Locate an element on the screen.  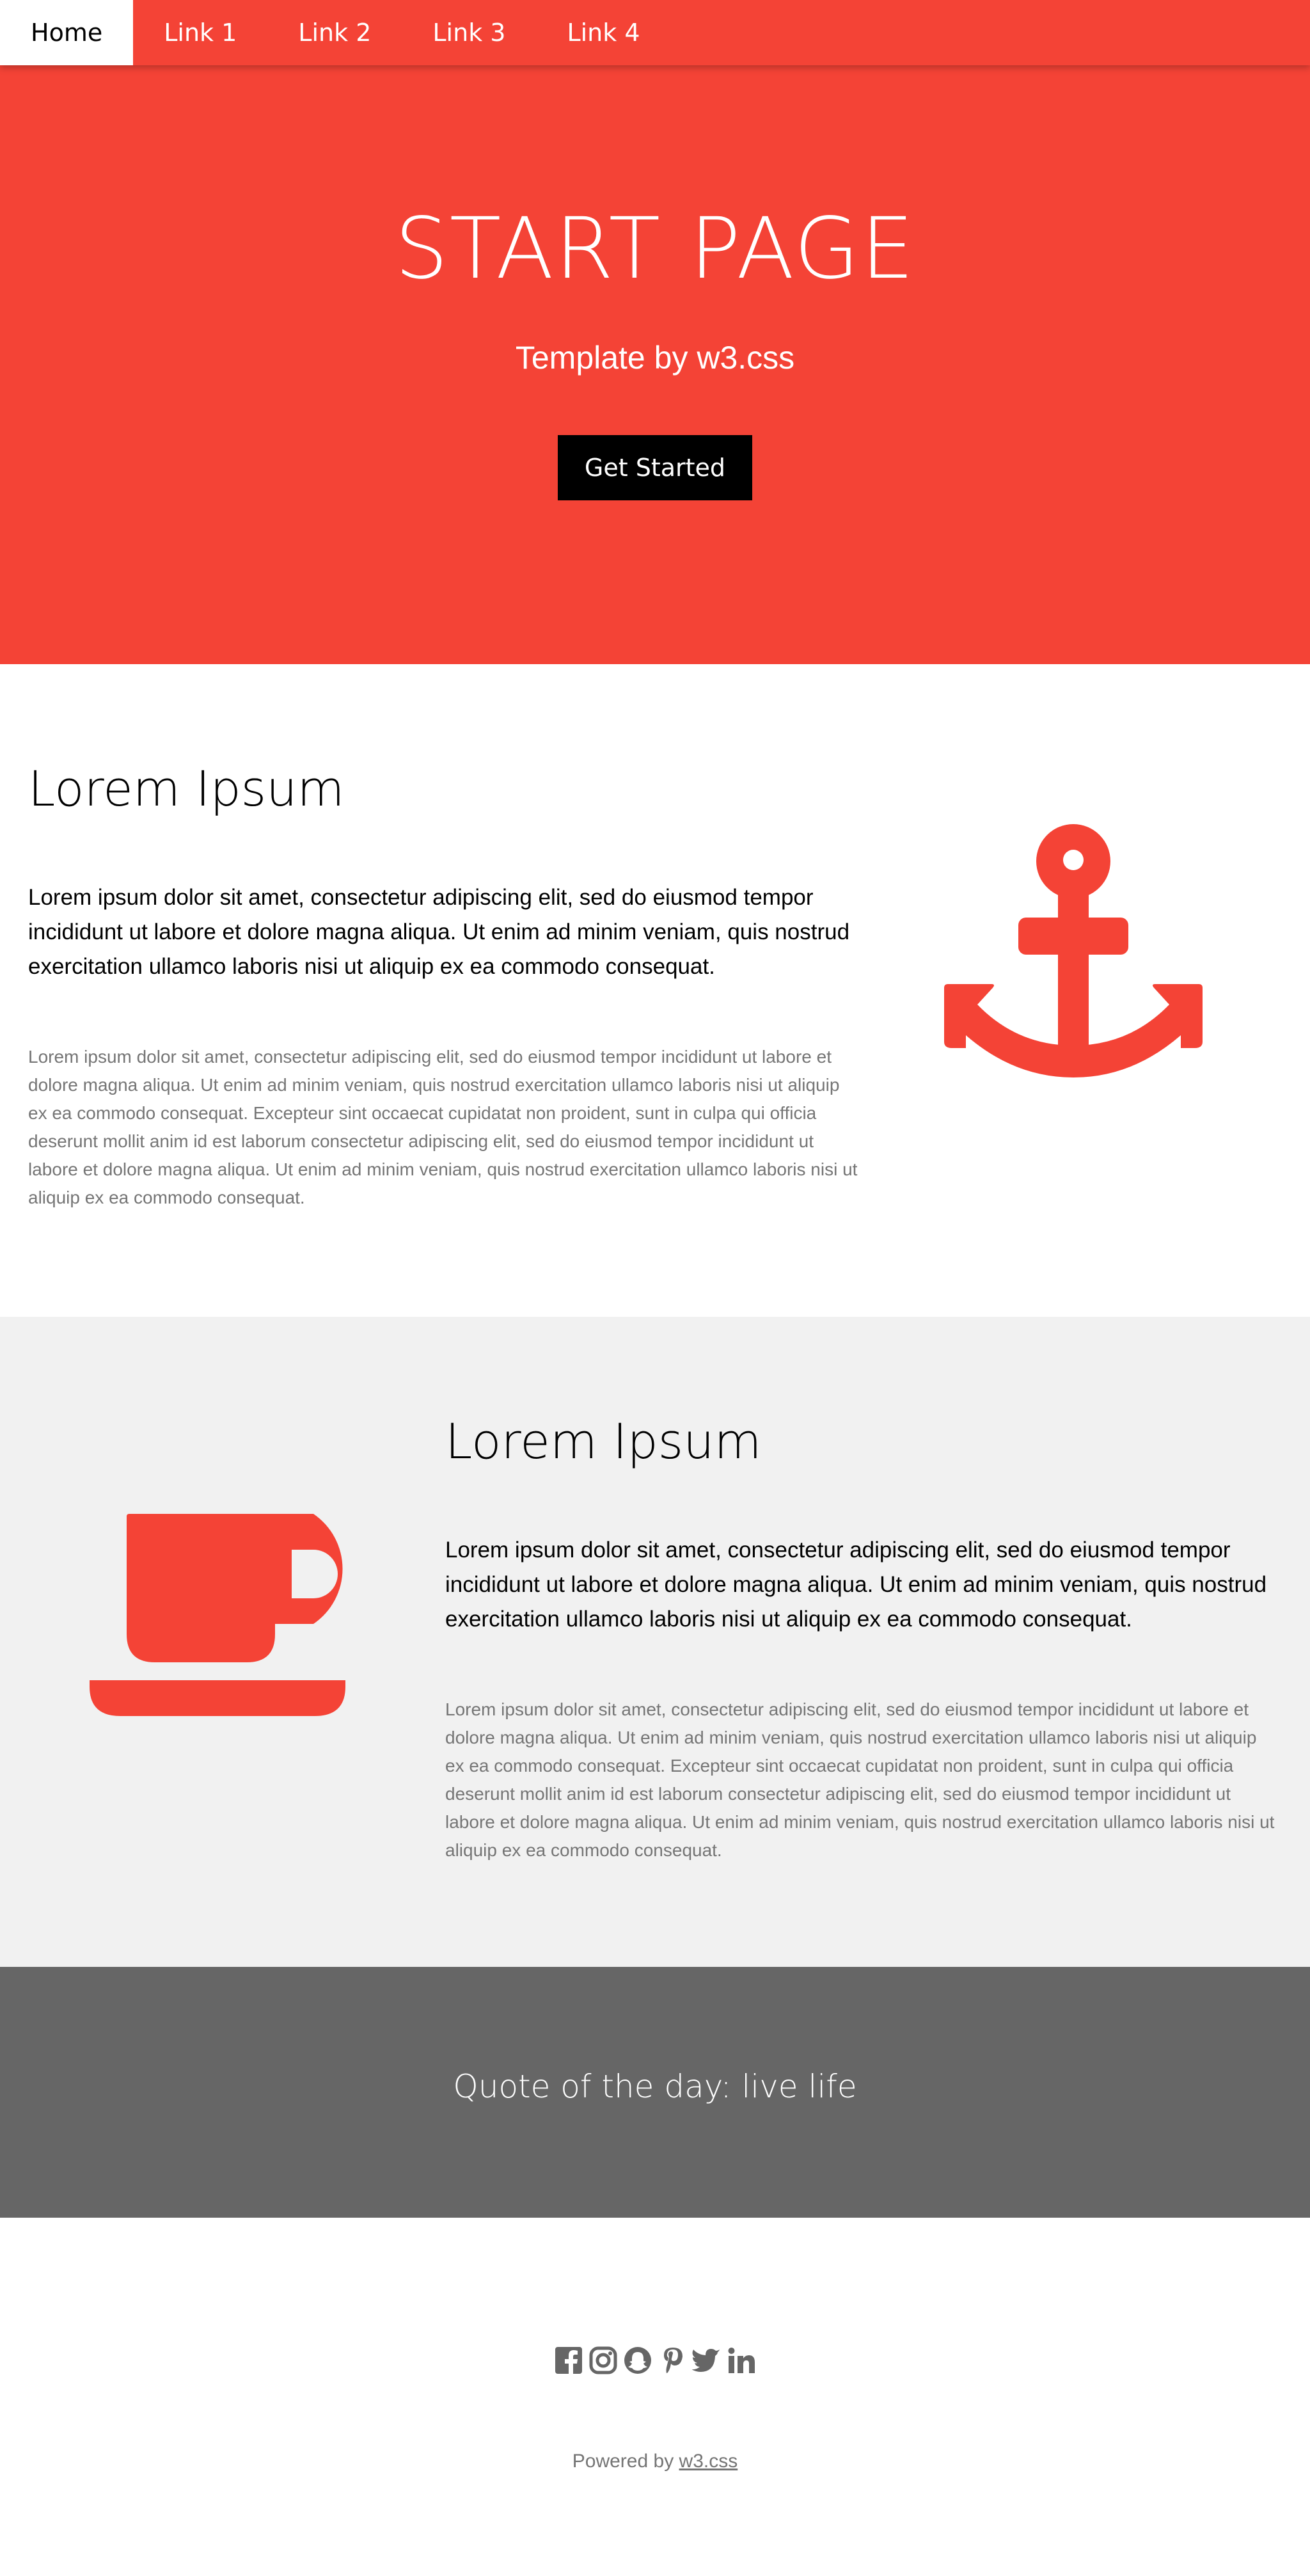
page-title: START PAGE is located at coordinates (655, 249).